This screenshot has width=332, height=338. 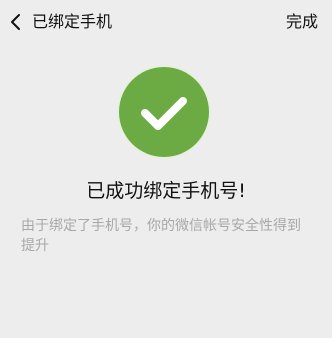 I want to click on navigation-bar: 已绑定手机 完成, so click(x=166, y=22).